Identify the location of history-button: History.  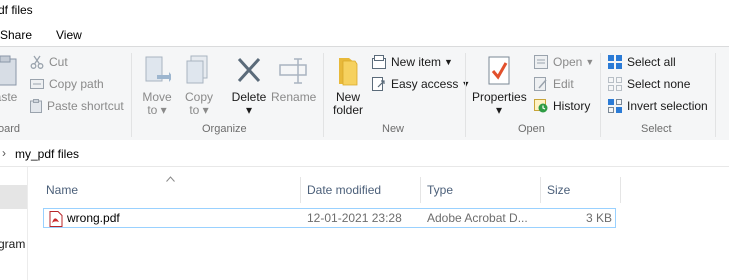
(562, 106).